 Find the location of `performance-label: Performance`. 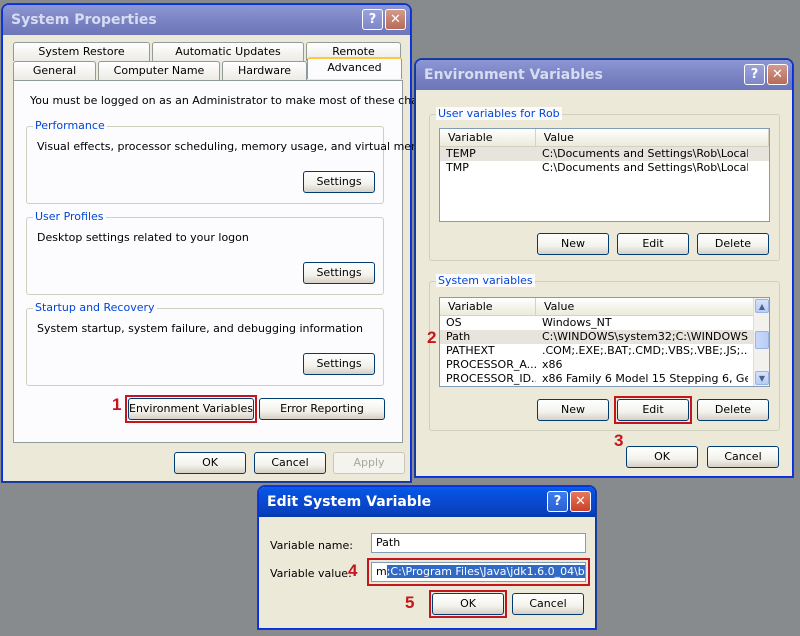

performance-label: Performance is located at coordinates (70, 125).